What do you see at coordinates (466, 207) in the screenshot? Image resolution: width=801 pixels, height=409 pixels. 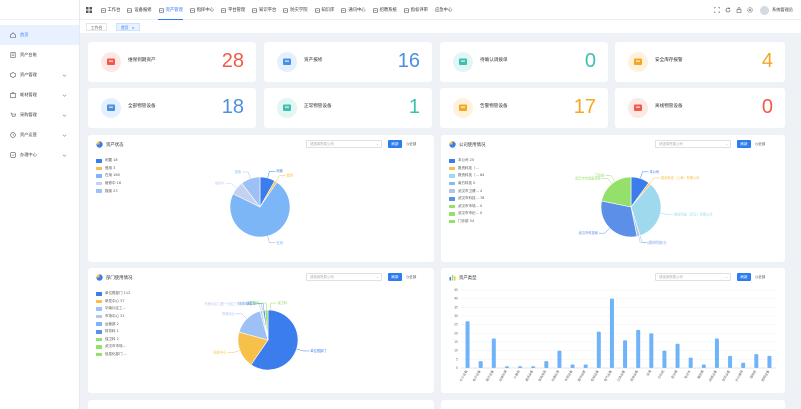 I see `legend-item: 武汉市市场... 0` at bounding box center [466, 207].